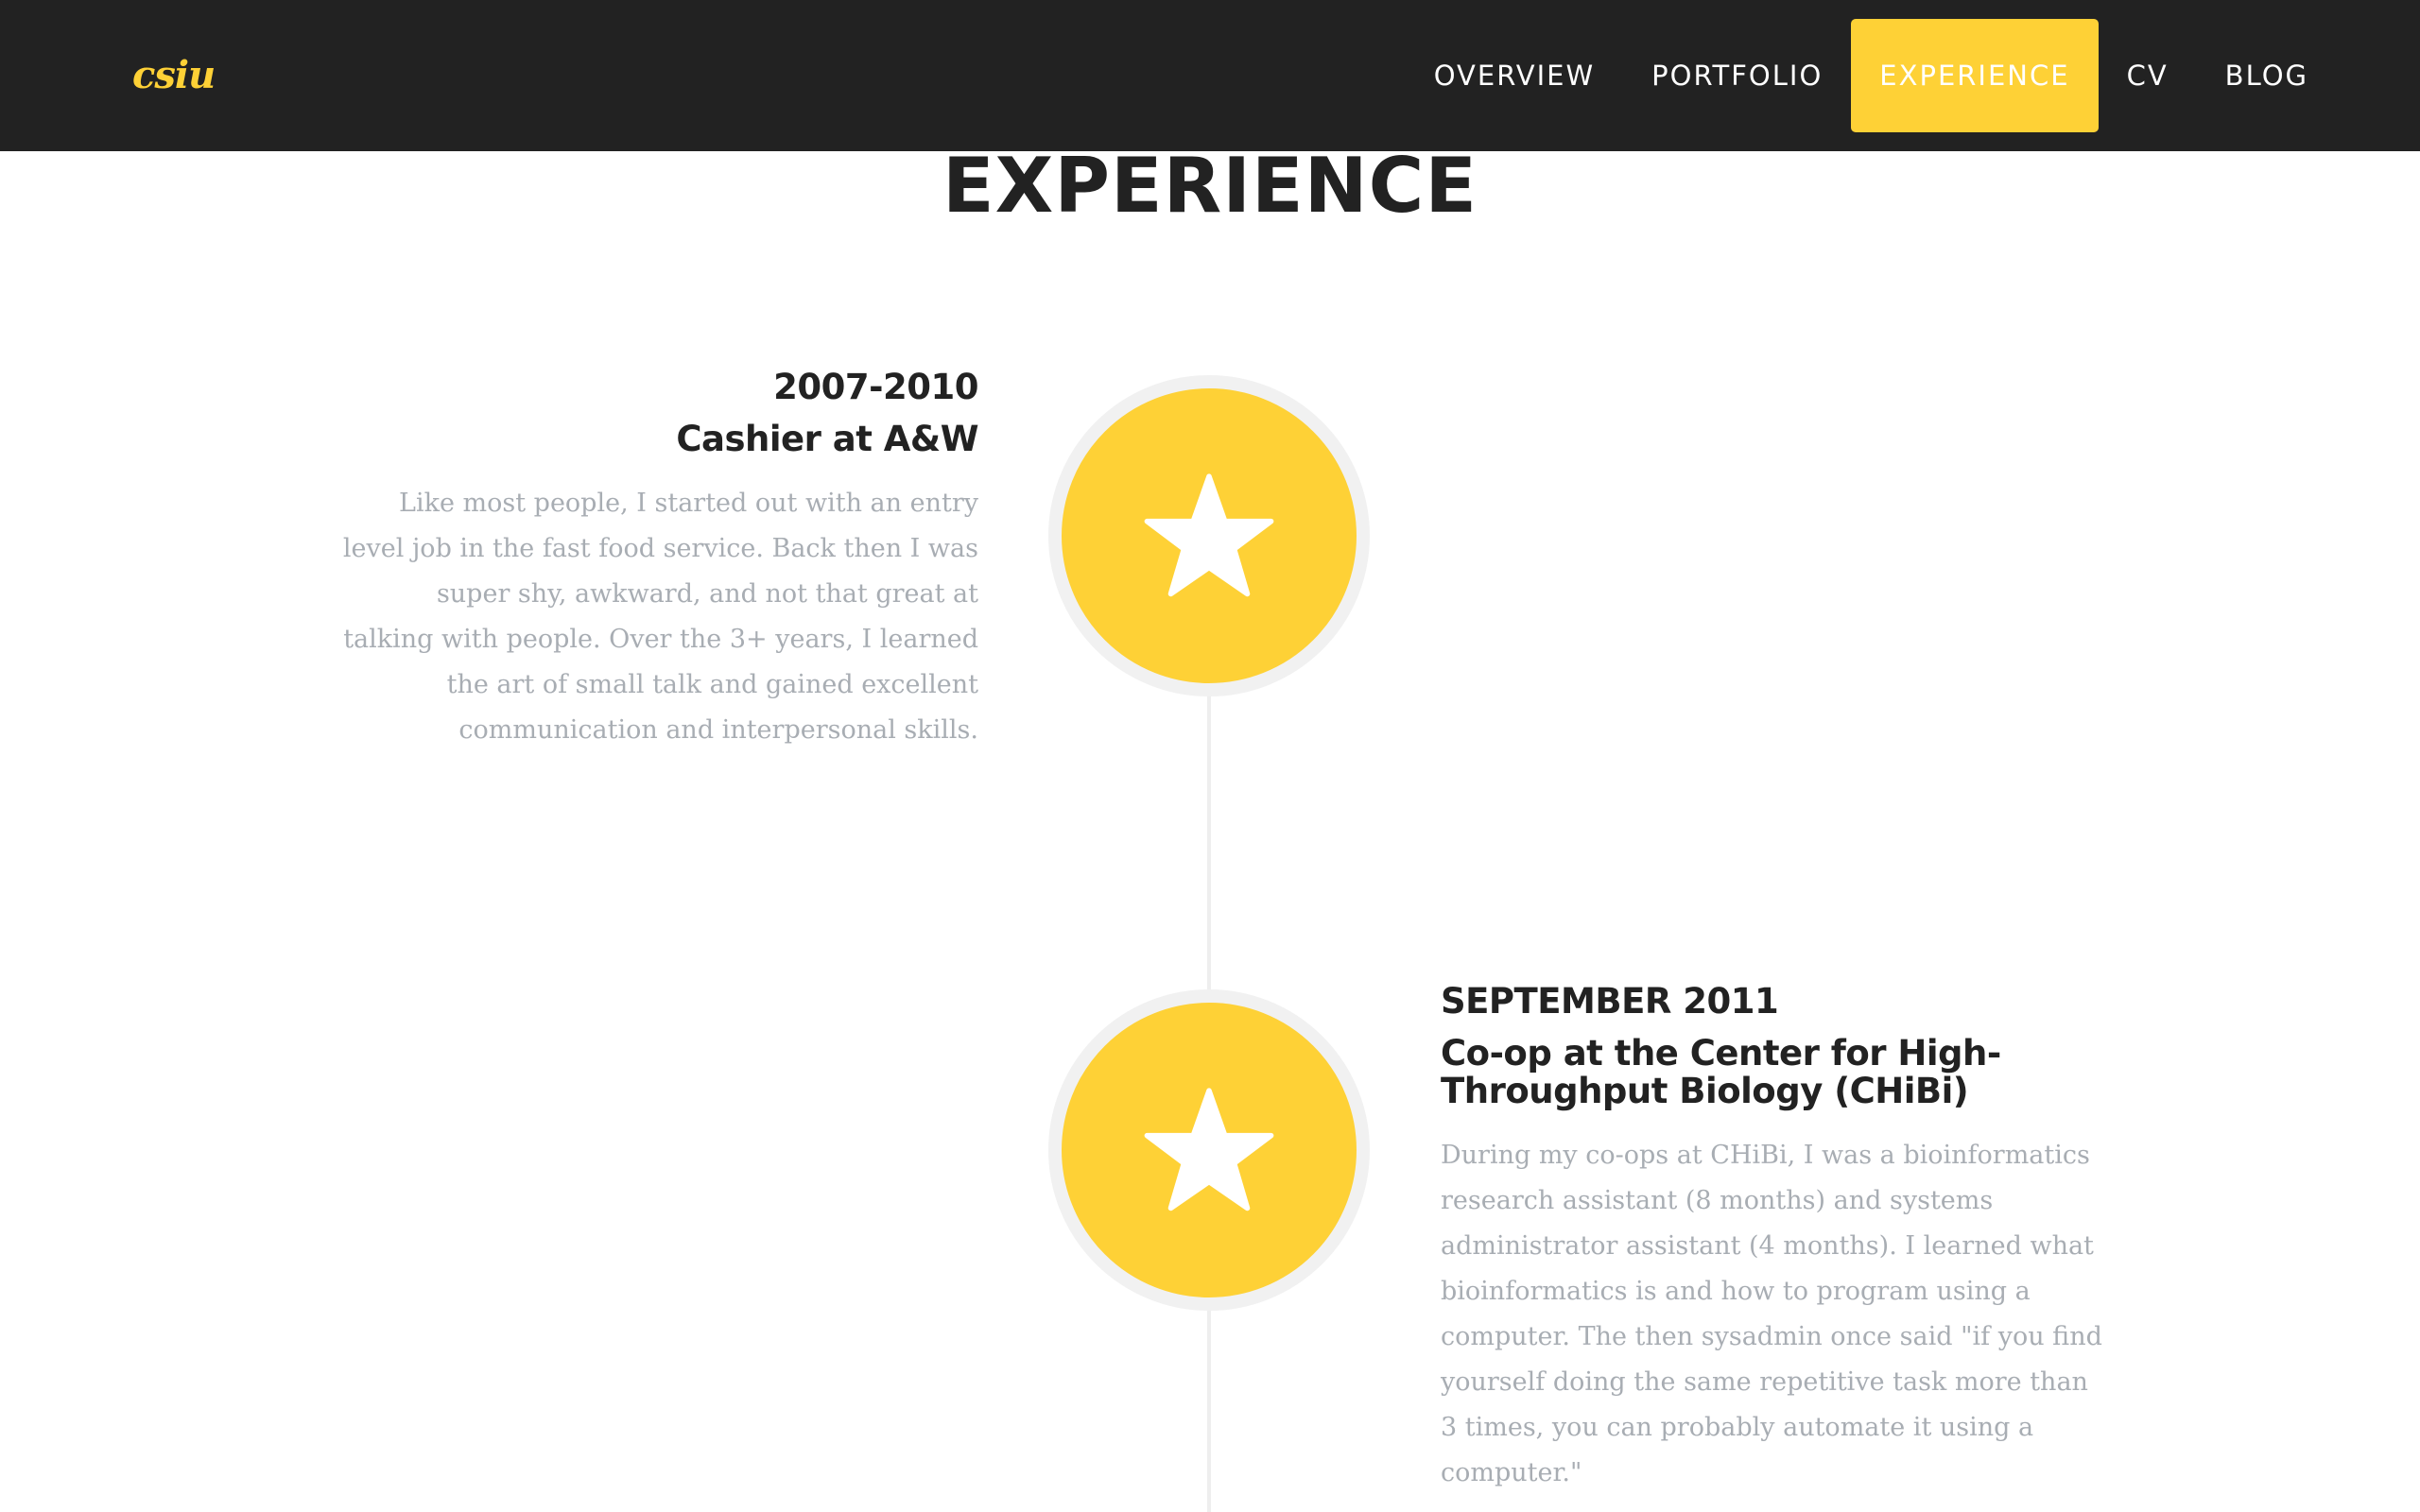 This screenshot has width=2420, height=1512. Describe the element at coordinates (1737, 75) in the screenshot. I see `nav-item-portfolio: PORTFOLIO` at that location.